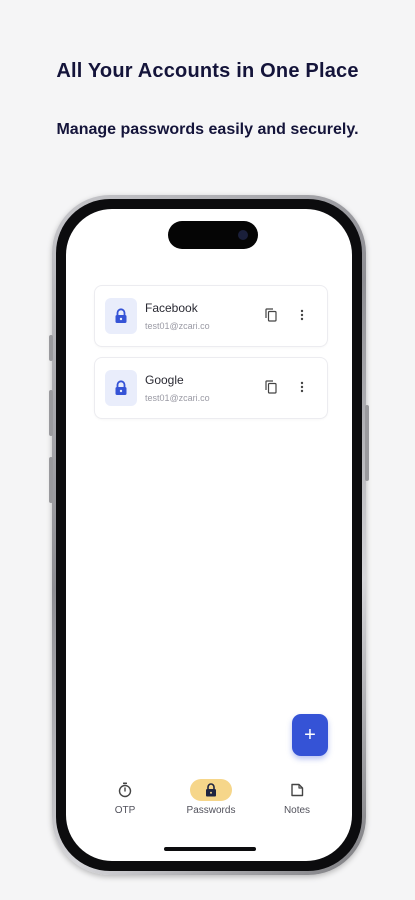  What do you see at coordinates (211, 388) in the screenshot?
I see `account-card-google: Google test01@zcari.co` at bounding box center [211, 388].